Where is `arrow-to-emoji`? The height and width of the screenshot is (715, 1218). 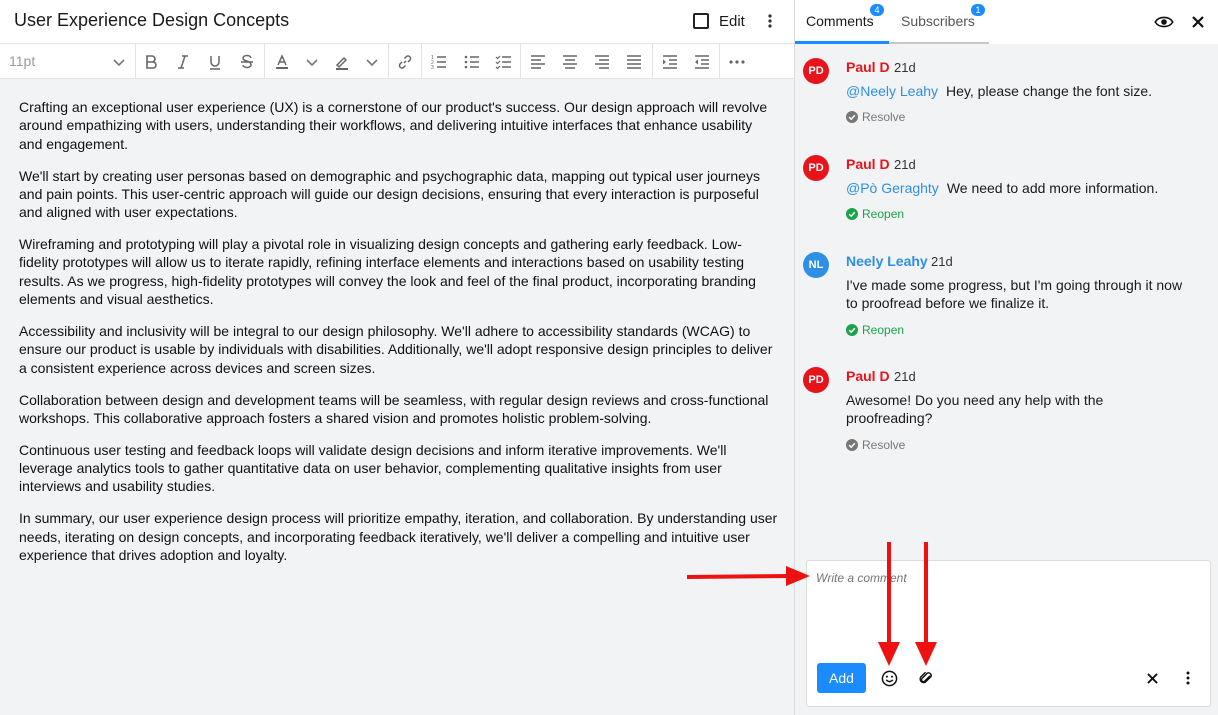 arrow-to-emoji is located at coordinates (889, 604).